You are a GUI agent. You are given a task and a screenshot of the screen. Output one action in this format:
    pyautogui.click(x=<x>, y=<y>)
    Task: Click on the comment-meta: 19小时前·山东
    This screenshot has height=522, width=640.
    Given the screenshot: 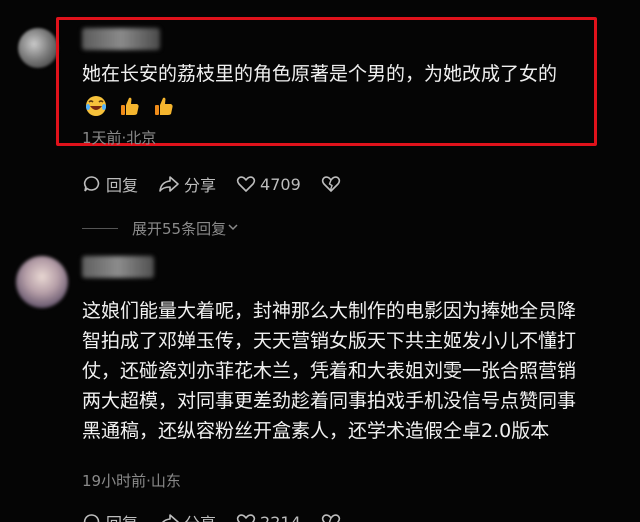 What is the action you would take?
    pyautogui.click(x=131, y=481)
    